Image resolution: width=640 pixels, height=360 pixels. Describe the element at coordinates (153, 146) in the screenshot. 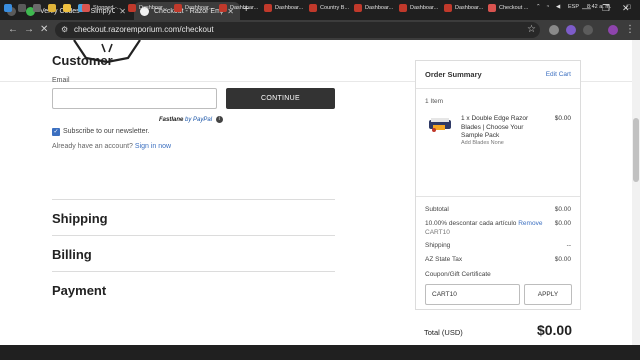

I see `sign-in-link: Sign in now` at that location.